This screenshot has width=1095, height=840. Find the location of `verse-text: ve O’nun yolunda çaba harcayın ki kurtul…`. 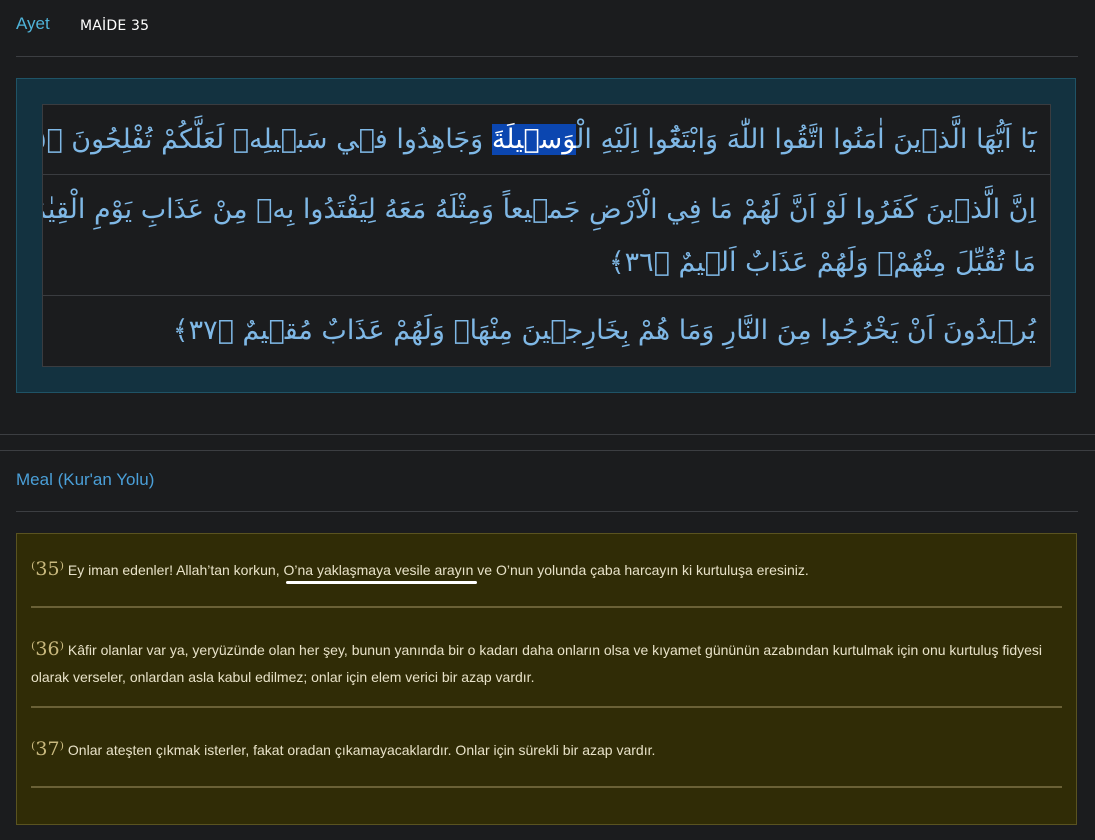

verse-text: ve O’nun yolunda çaba harcayın ki kurtul… is located at coordinates (641, 570).